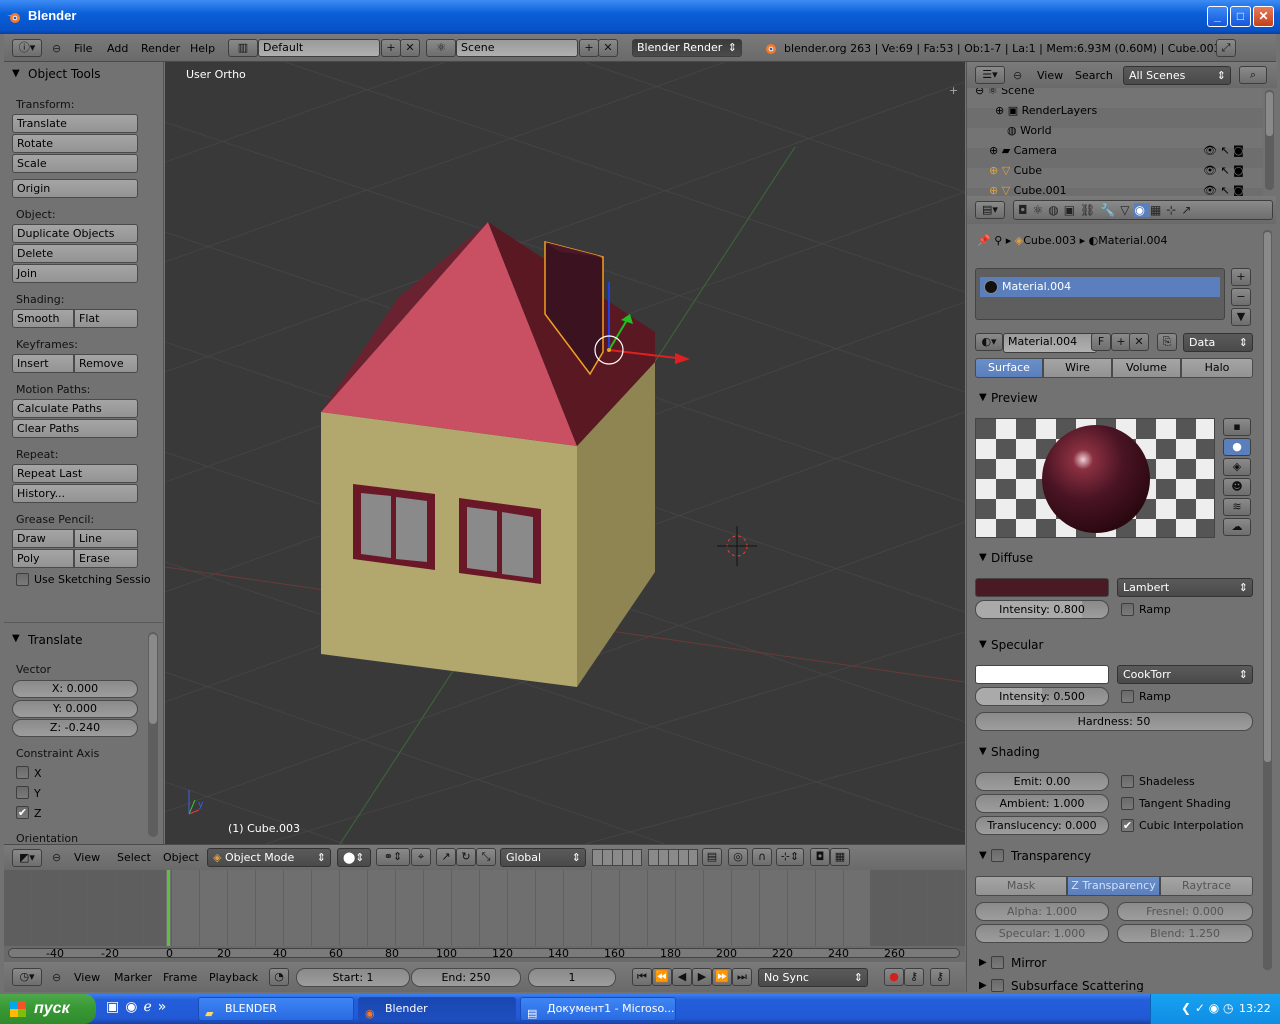 The height and width of the screenshot is (1024, 1280). I want to click on screen-layout-icon: ▥, so click(243, 48).